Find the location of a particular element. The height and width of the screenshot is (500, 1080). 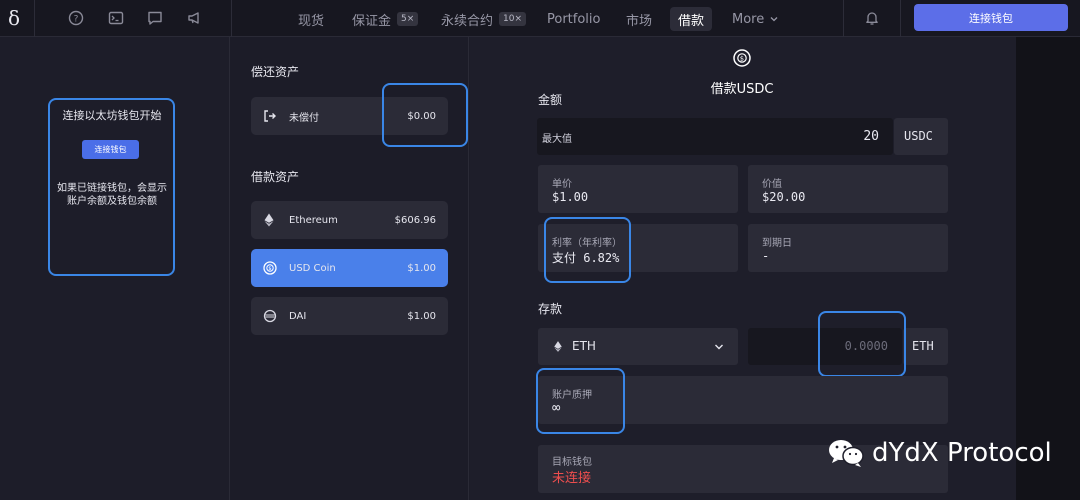

total-value-amount: $20.00 is located at coordinates (784, 197).